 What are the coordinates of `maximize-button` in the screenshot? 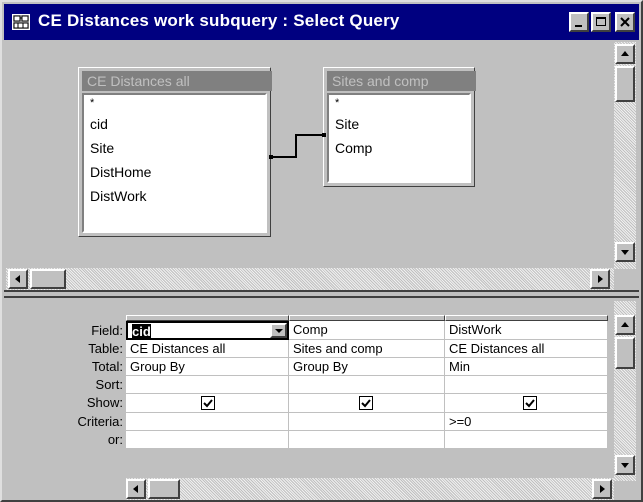 It's located at (601, 22).